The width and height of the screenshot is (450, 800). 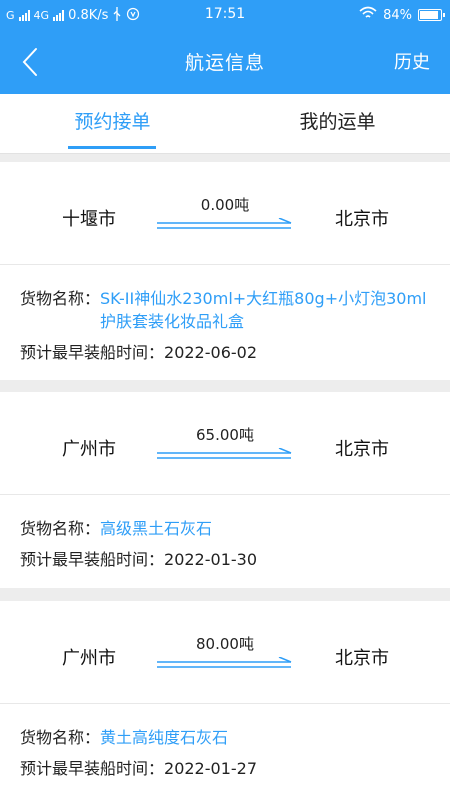 What do you see at coordinates (210, 768) in the screenshot?
I see `loading-date: 2022-01-27` at bounding box center [210, 768].